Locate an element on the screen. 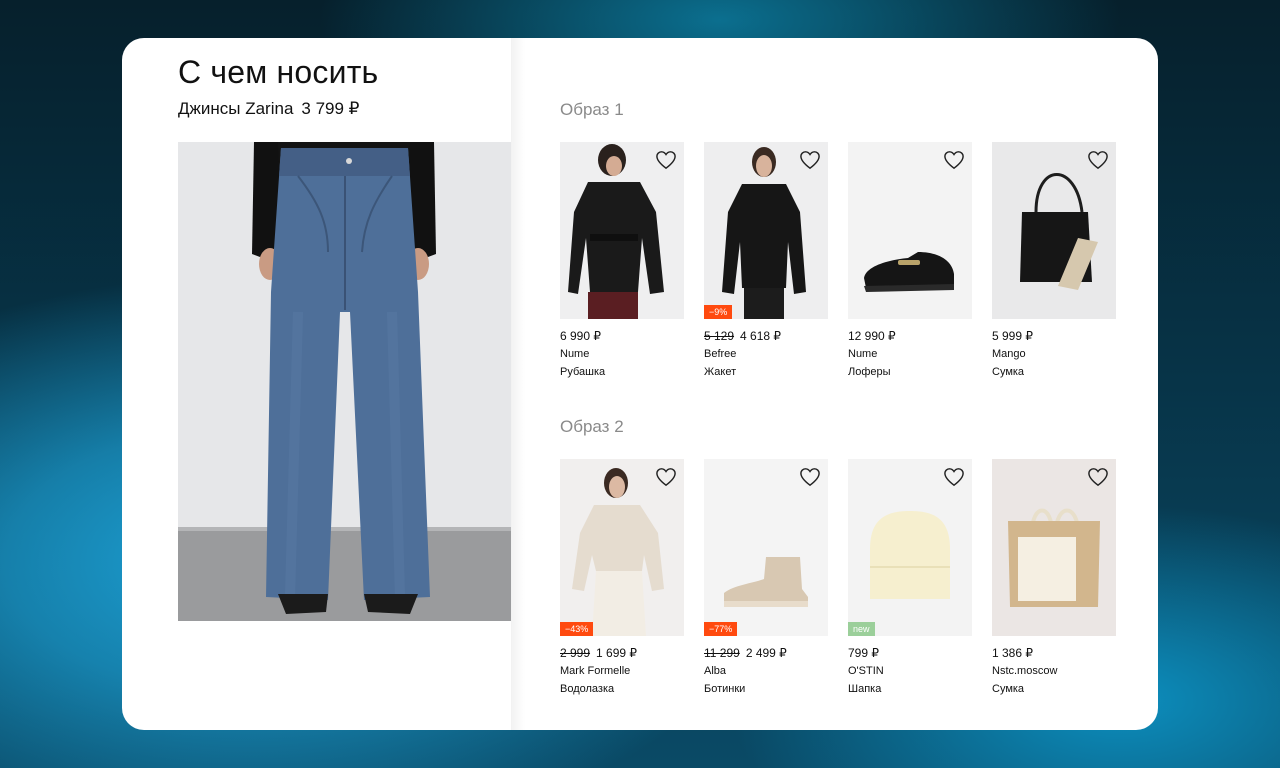  product-subtitle: Джинсы Zarina 3 799 ₽ is located at coordinates (269, 109).